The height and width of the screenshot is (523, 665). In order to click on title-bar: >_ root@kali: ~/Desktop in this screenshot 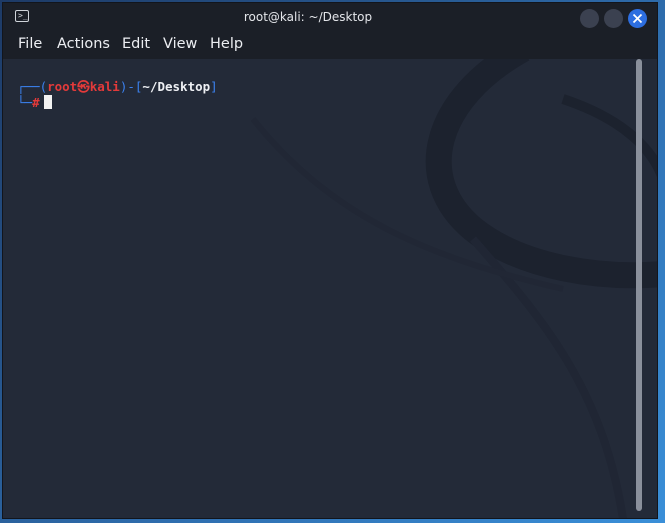, I will do `click(330, 18)`.